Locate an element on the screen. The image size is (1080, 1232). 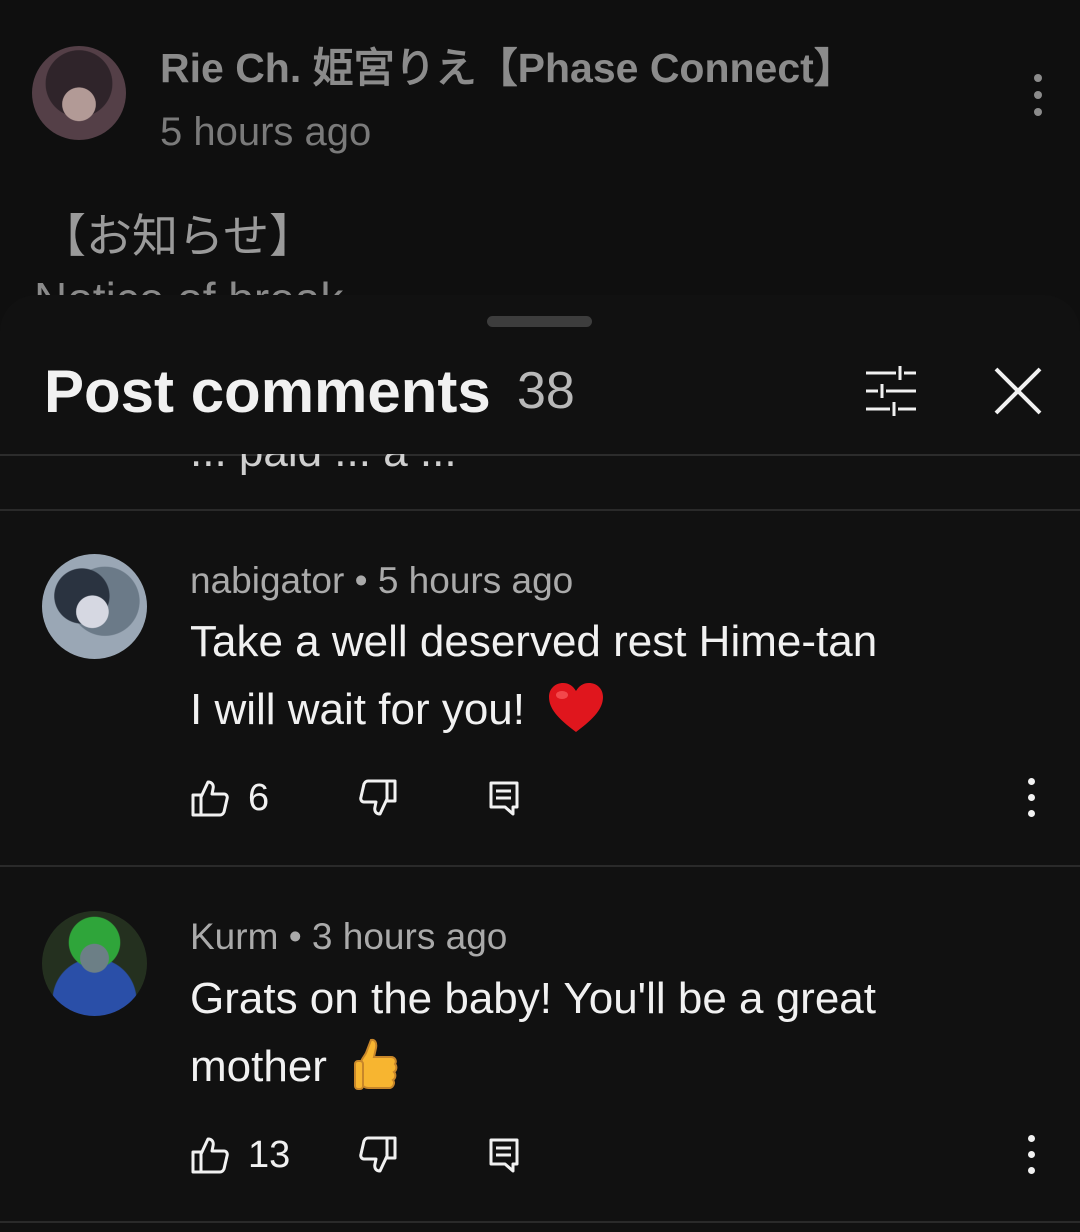
comment-line: Grats on the baby! You'll be a great is located at coordinates (533, 998).